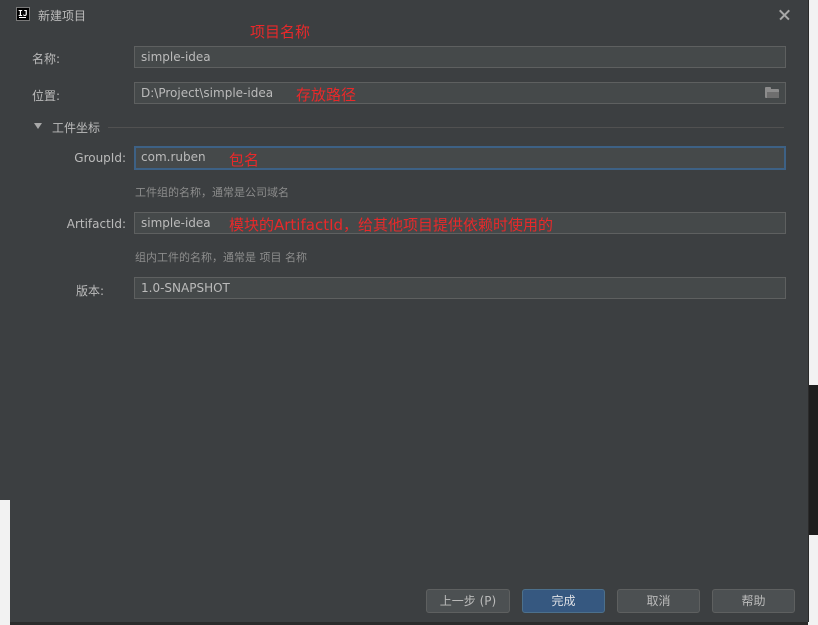 This screenshot has width=818, height=625. I want to click on annotation-group: 包名, so click(244, 160).